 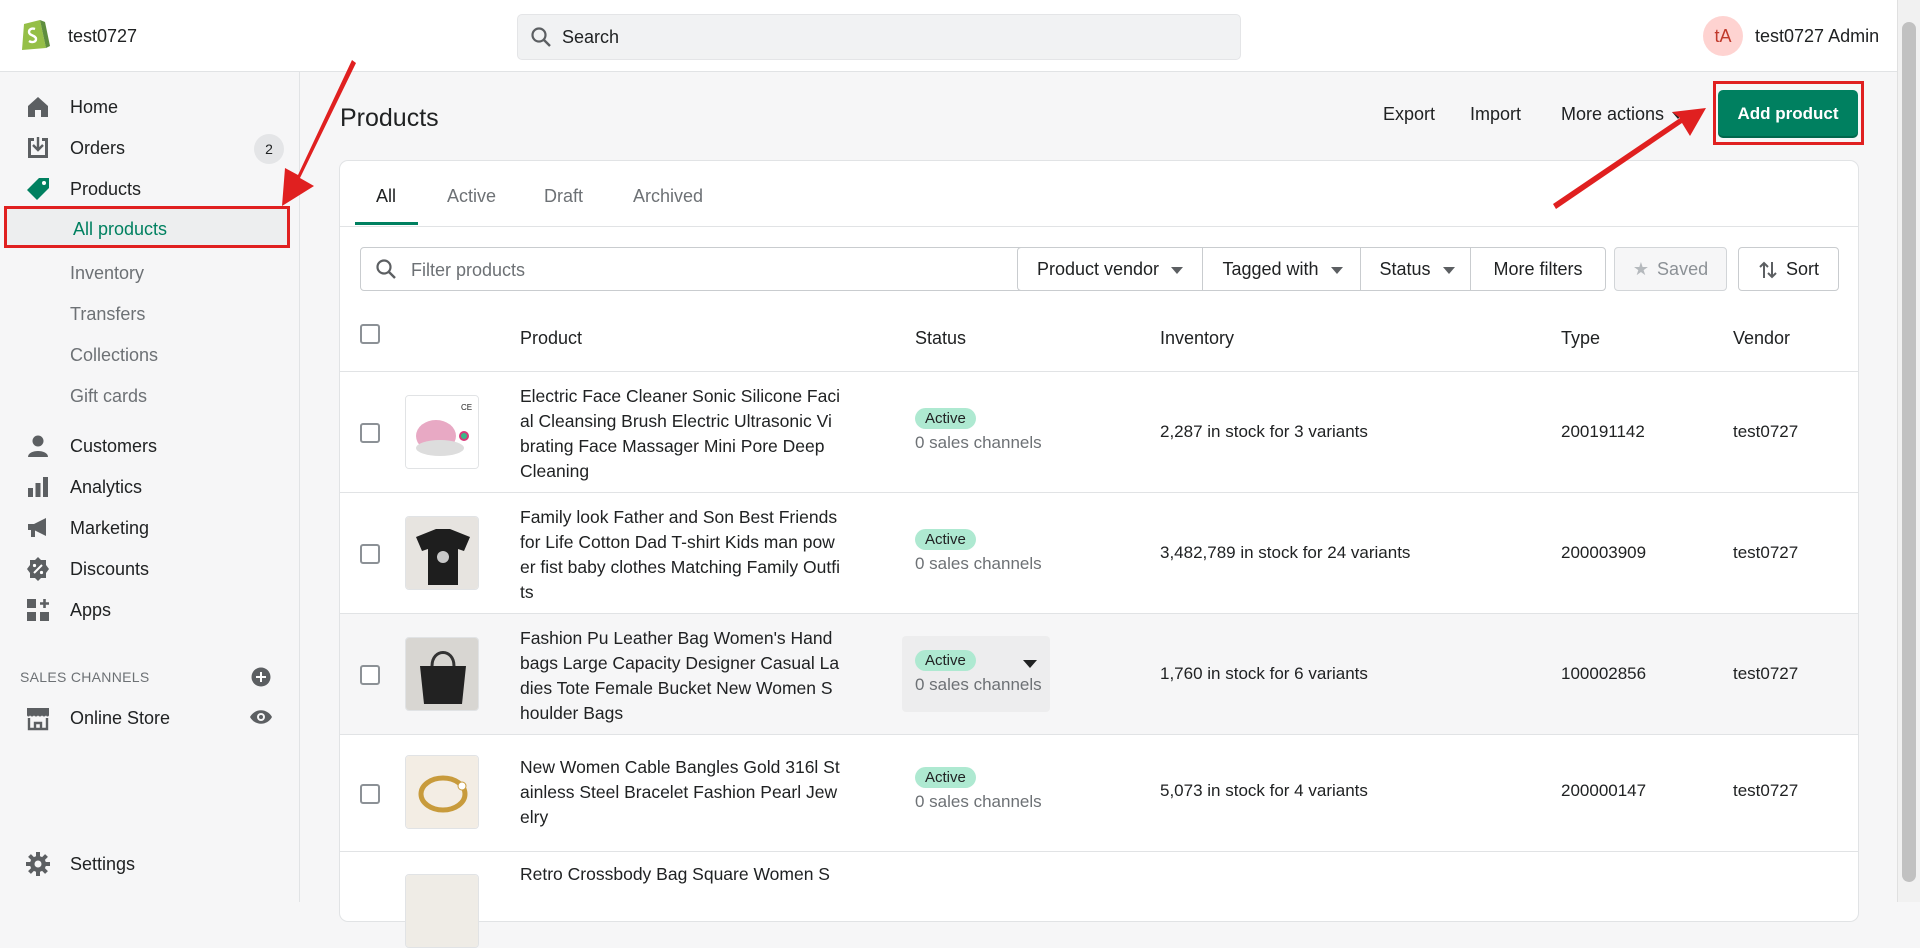 What do you see at coordinates (945, 539) in the screenshot?
I see `status-badge: Active` at bounding box center [945, 539].